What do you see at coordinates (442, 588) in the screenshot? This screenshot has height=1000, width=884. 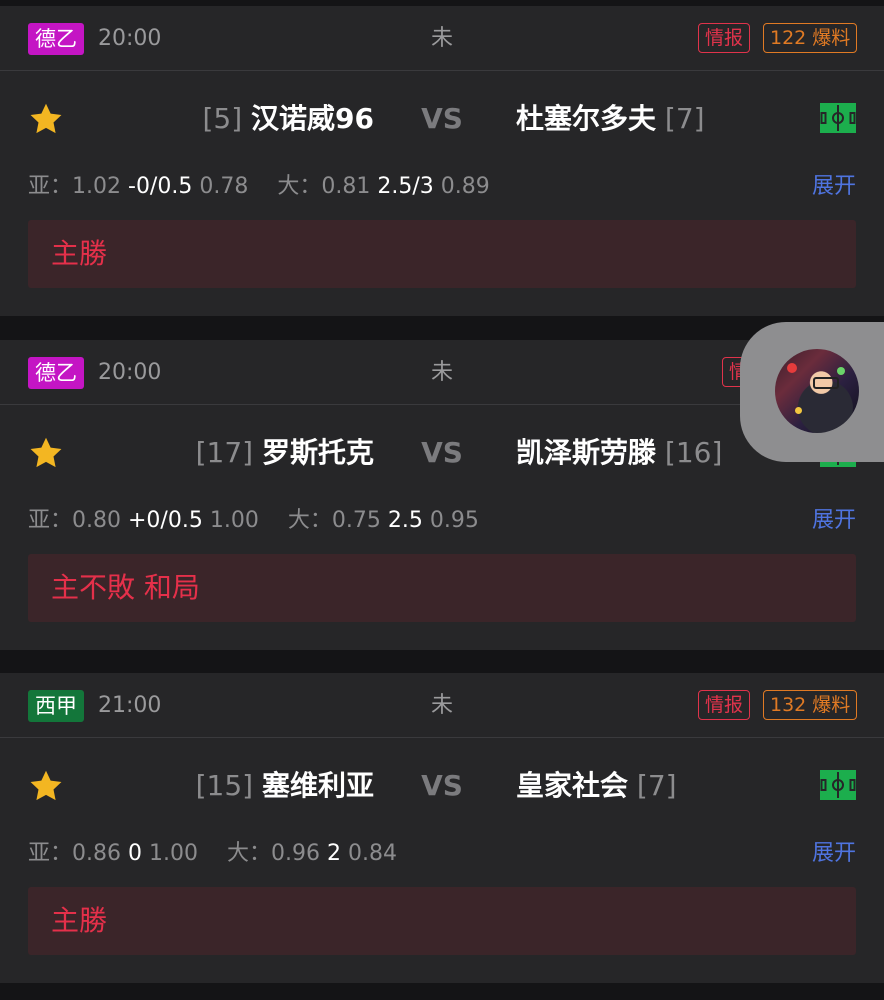 I see `prediction-box: 主不敗 和局` at bounding box center [442, 588].